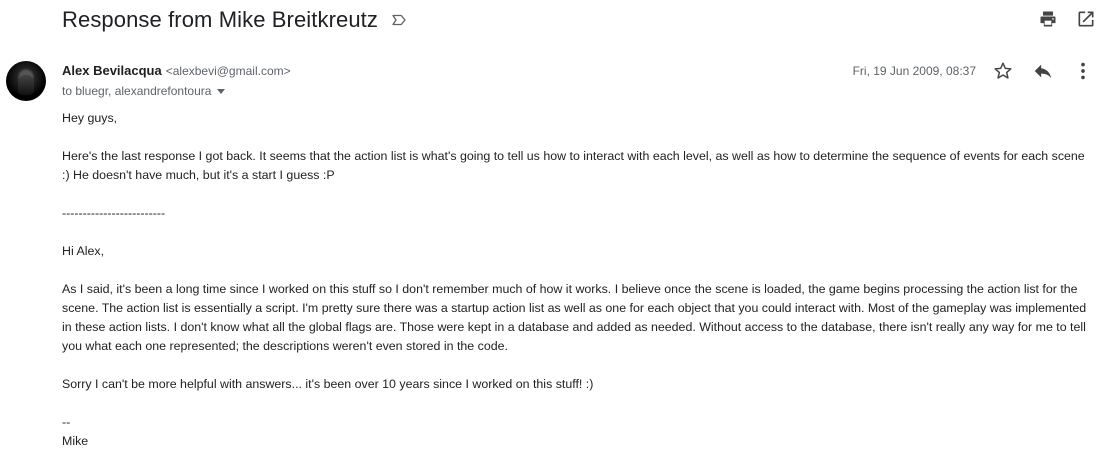  I want to click on sender-row: Alex Bevilacqua <alexbevi@gmail.com>, so click(176, 70).